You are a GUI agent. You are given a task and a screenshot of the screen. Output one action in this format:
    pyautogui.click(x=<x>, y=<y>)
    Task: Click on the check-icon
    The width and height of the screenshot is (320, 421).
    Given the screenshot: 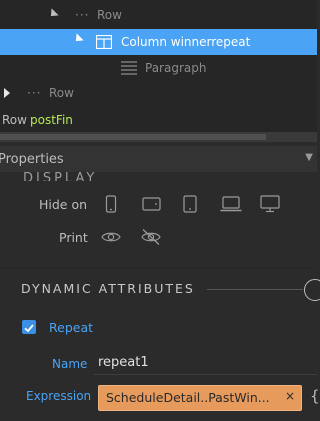 What is the action you would take?
    pyautogui.click(x=29, y=328)
    